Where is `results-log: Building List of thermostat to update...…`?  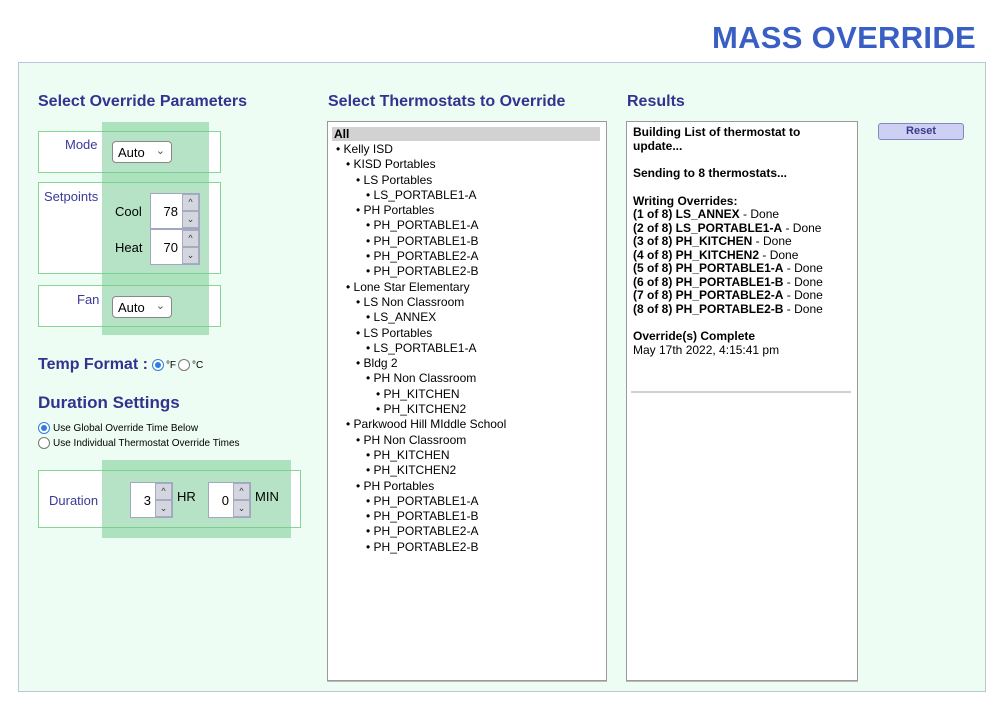
results-log: Building List of thermostat to update...… is located at coordinates (738, 241).